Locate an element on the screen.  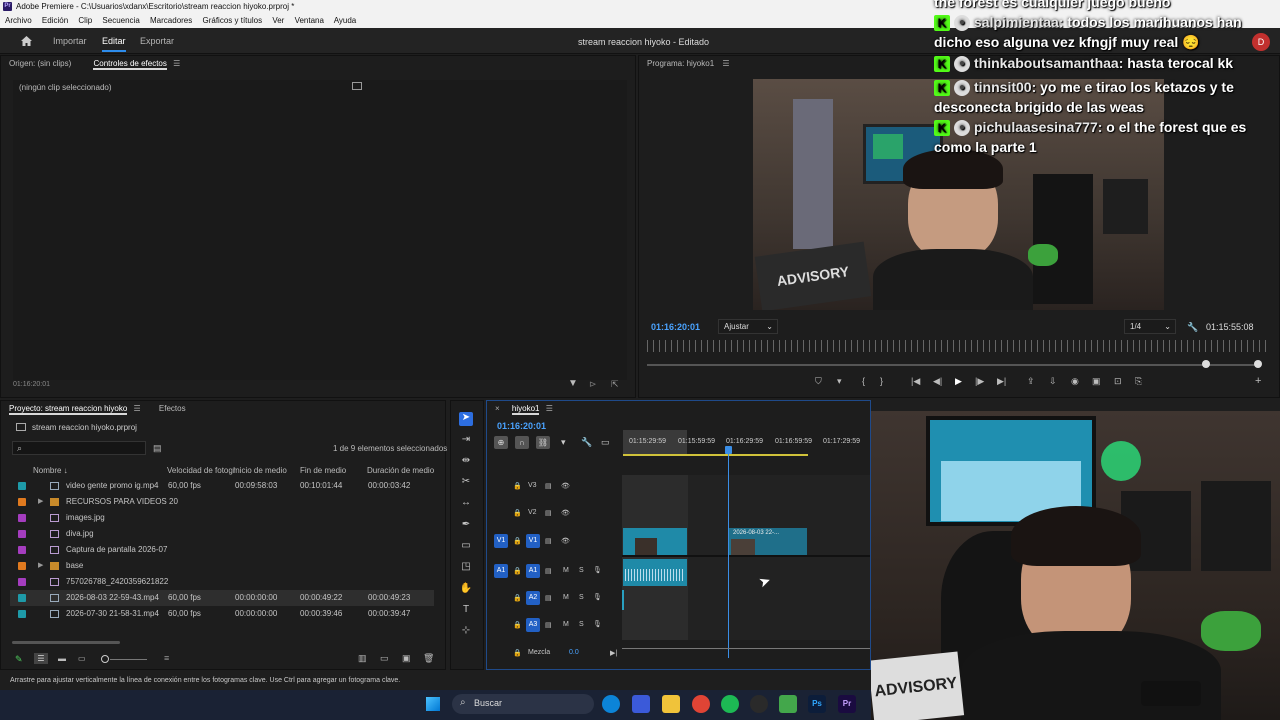
menu-secuencia: Secuencia is located at coordinates (120, 20).